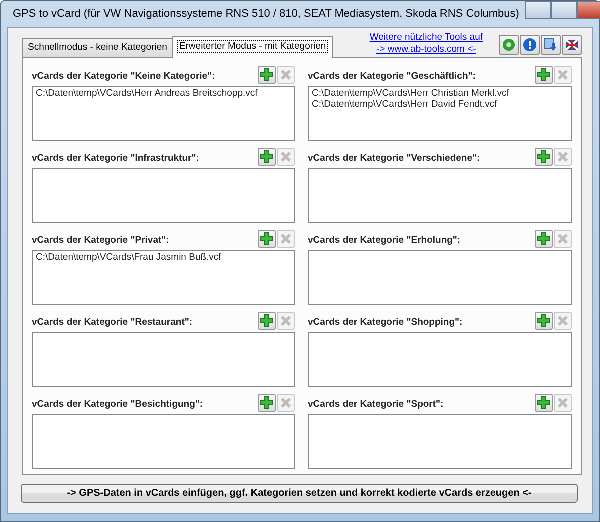  Describe the element at coordinates (98, 47) in the screenshot. I see `tab: Schnellmodus - keine Kategorien` at that location.